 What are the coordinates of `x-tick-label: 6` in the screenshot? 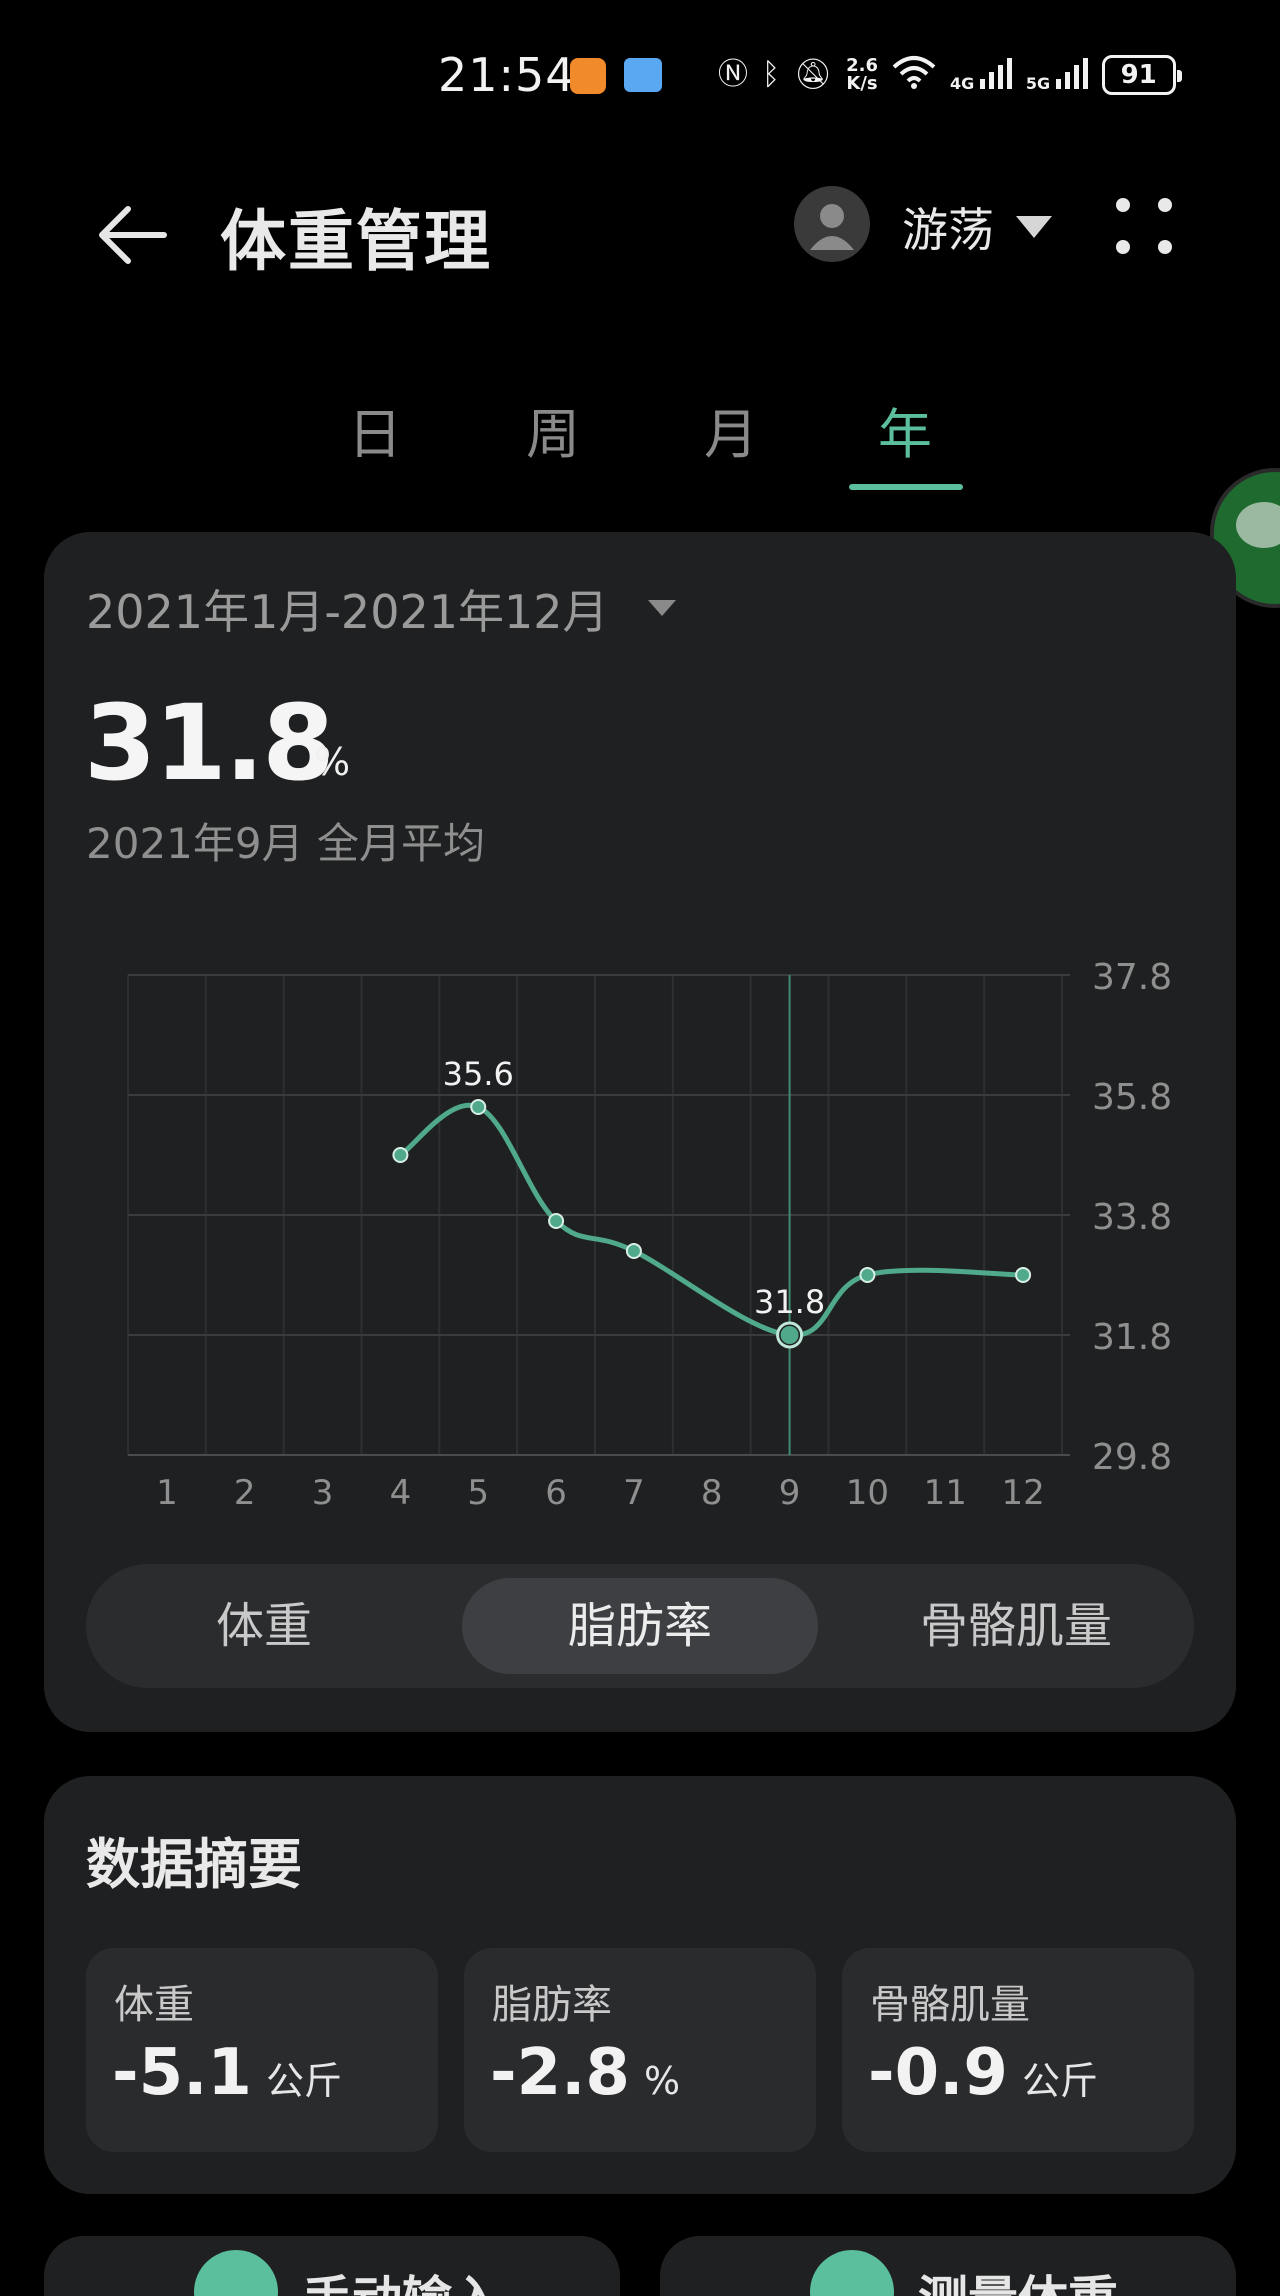 It's located at (556, 1493).